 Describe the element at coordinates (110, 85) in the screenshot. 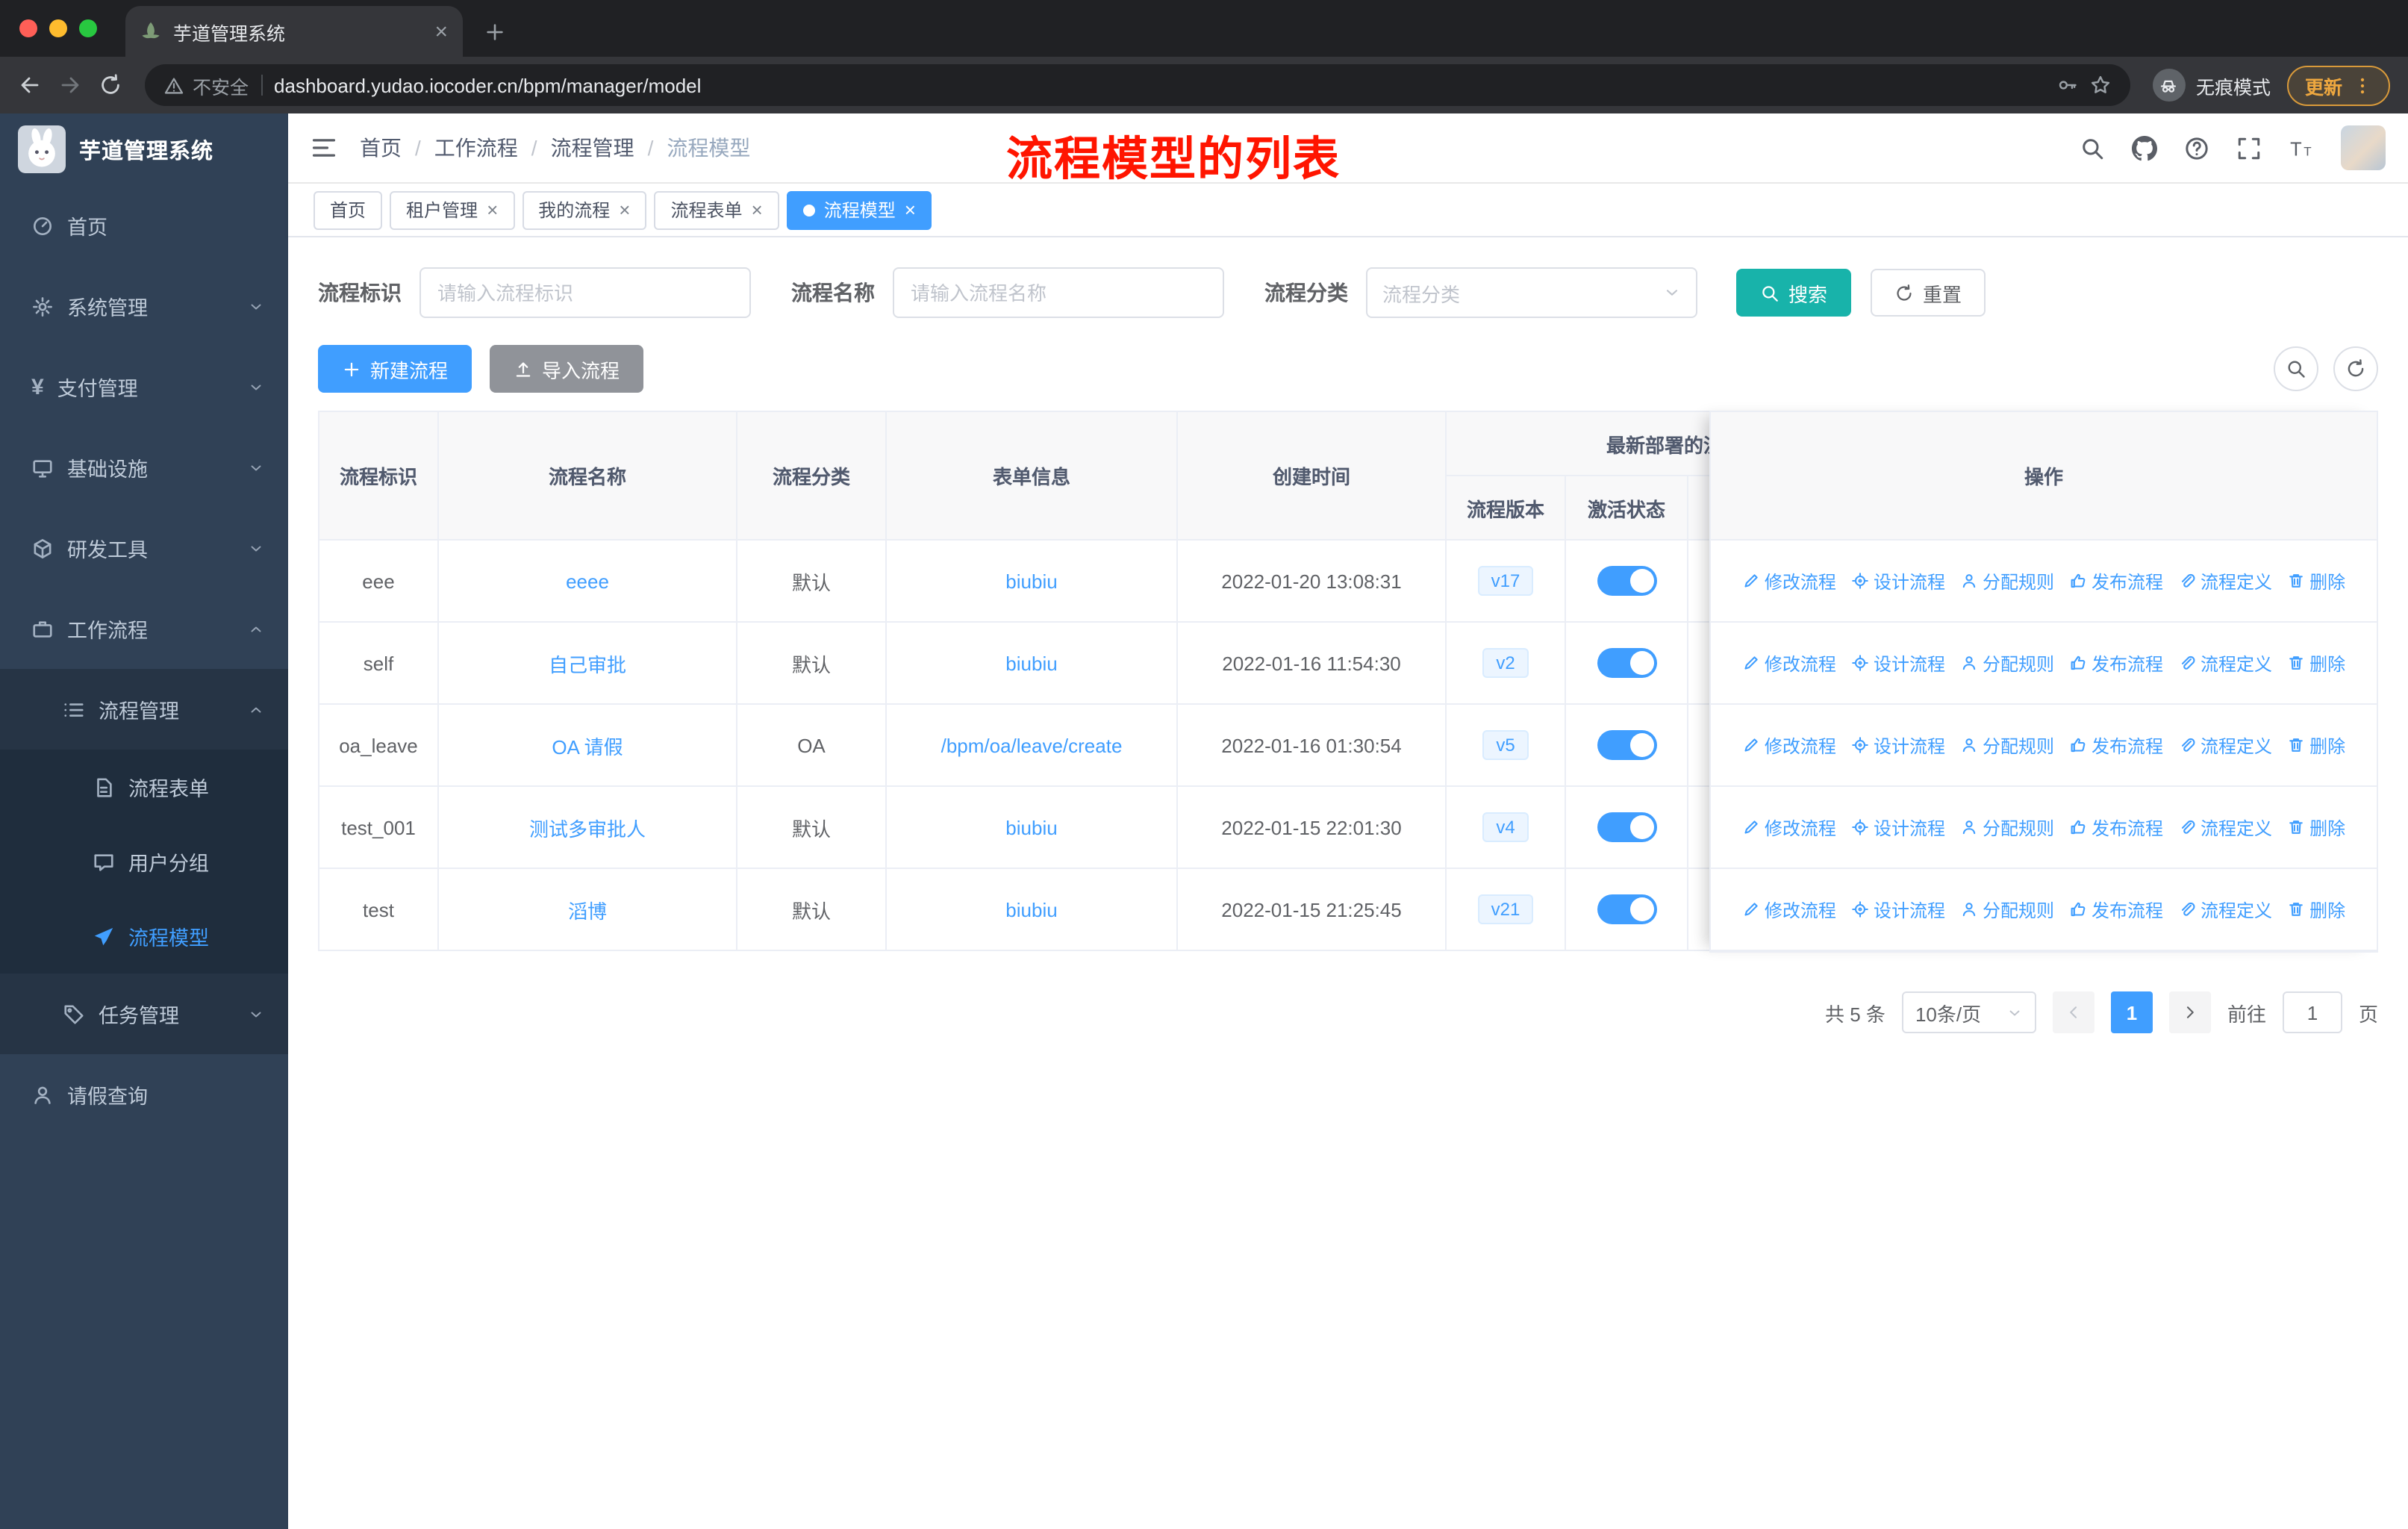

I see `reload-button` at that location.